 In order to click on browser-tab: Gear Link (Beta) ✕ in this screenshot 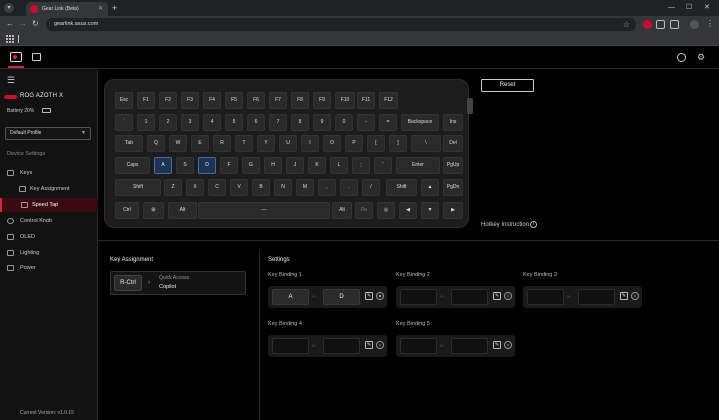, I will do `click(67, 9)`.